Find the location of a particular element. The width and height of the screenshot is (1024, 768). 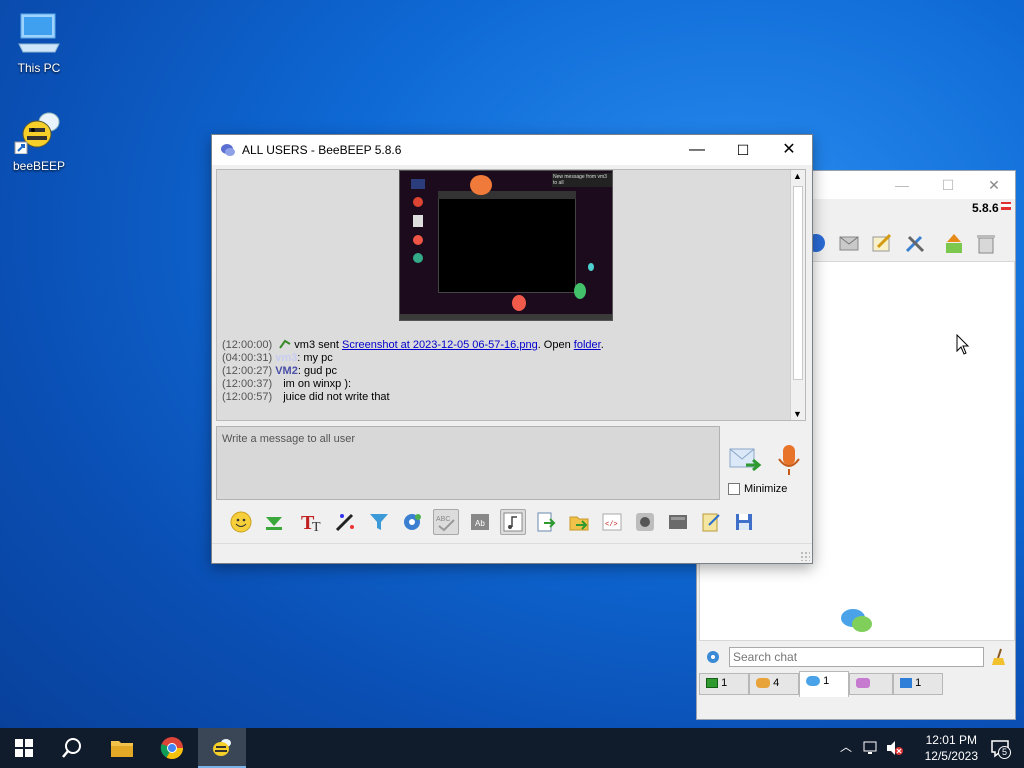

notification-badge: 5 is located at coordinates (1004, 752).